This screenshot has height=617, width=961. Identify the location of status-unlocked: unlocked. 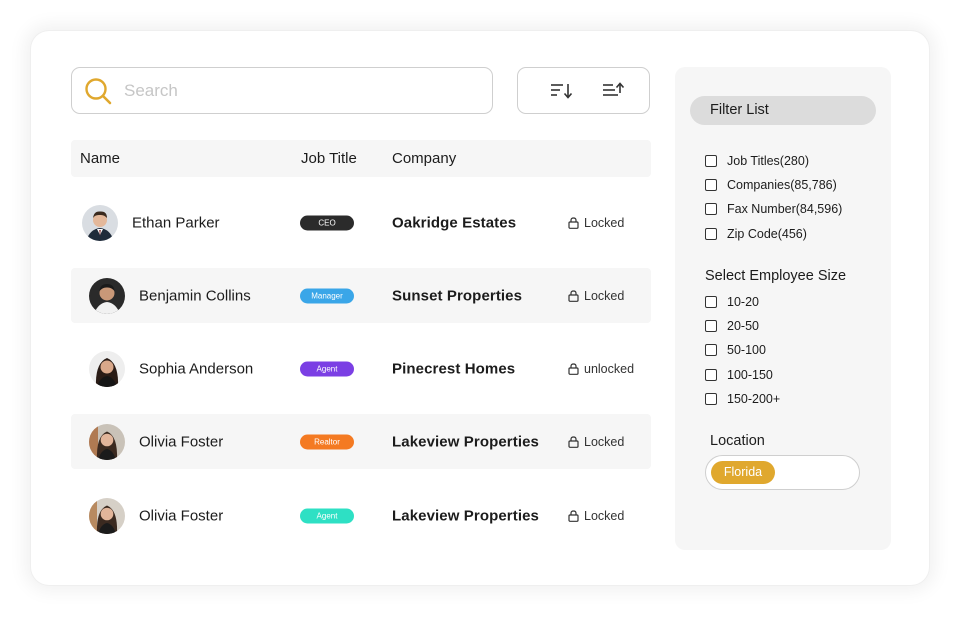
(601, 369).